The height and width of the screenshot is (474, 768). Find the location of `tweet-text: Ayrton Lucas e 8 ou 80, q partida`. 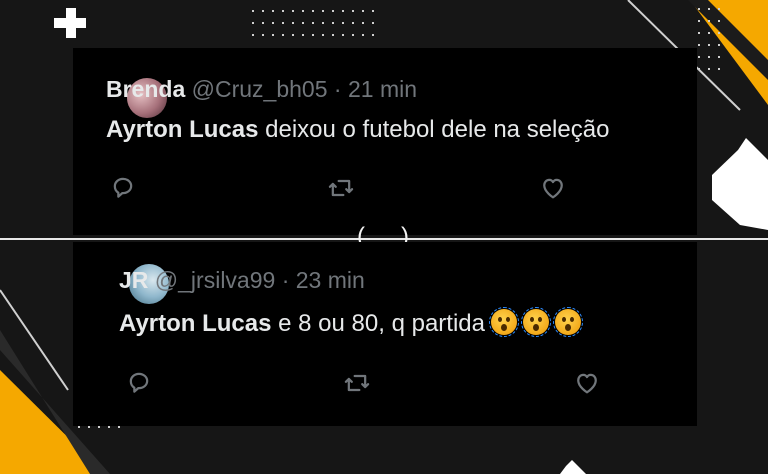

tweet-text: Ayrton Lucas e 8 ou 80, q partida is located at coordinates (351, 323).